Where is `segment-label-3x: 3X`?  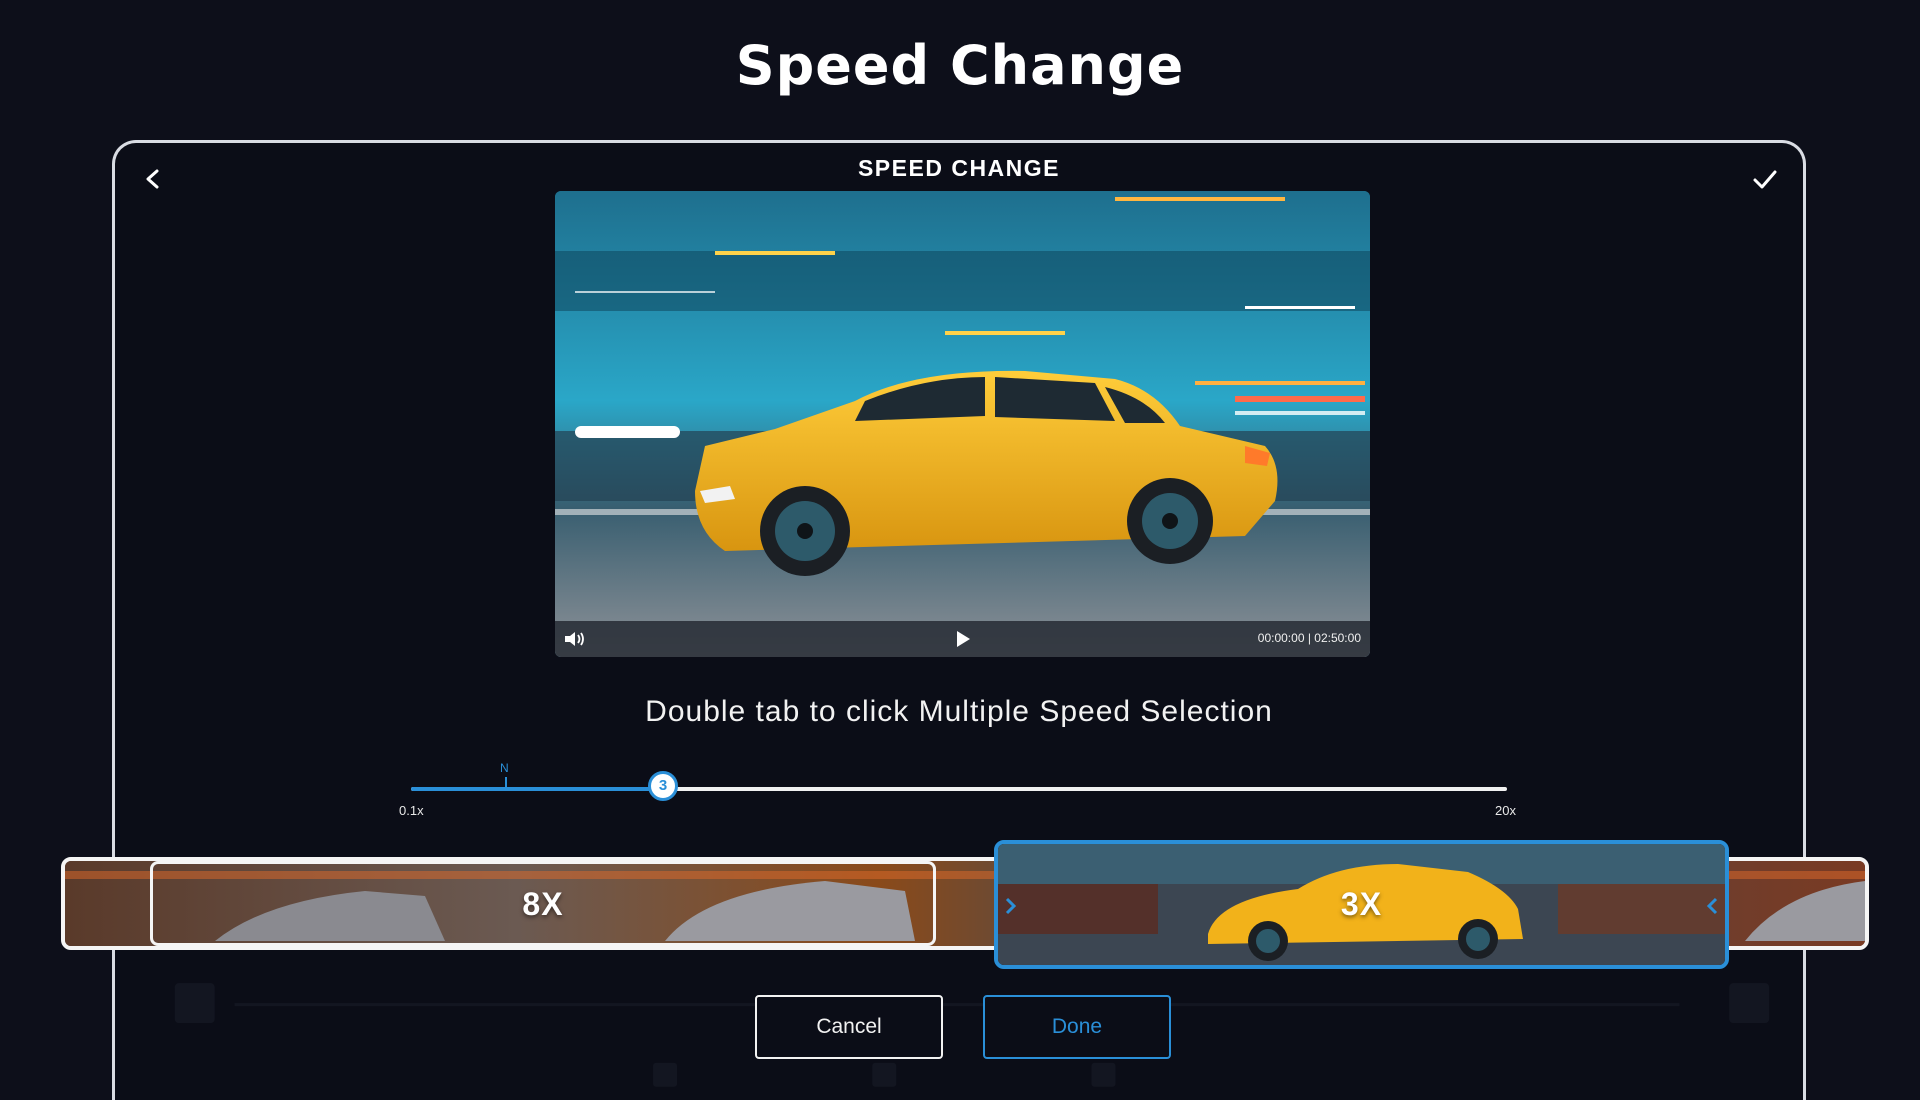
segment-label-3x: 3X is located at coordinates (1361, 904).